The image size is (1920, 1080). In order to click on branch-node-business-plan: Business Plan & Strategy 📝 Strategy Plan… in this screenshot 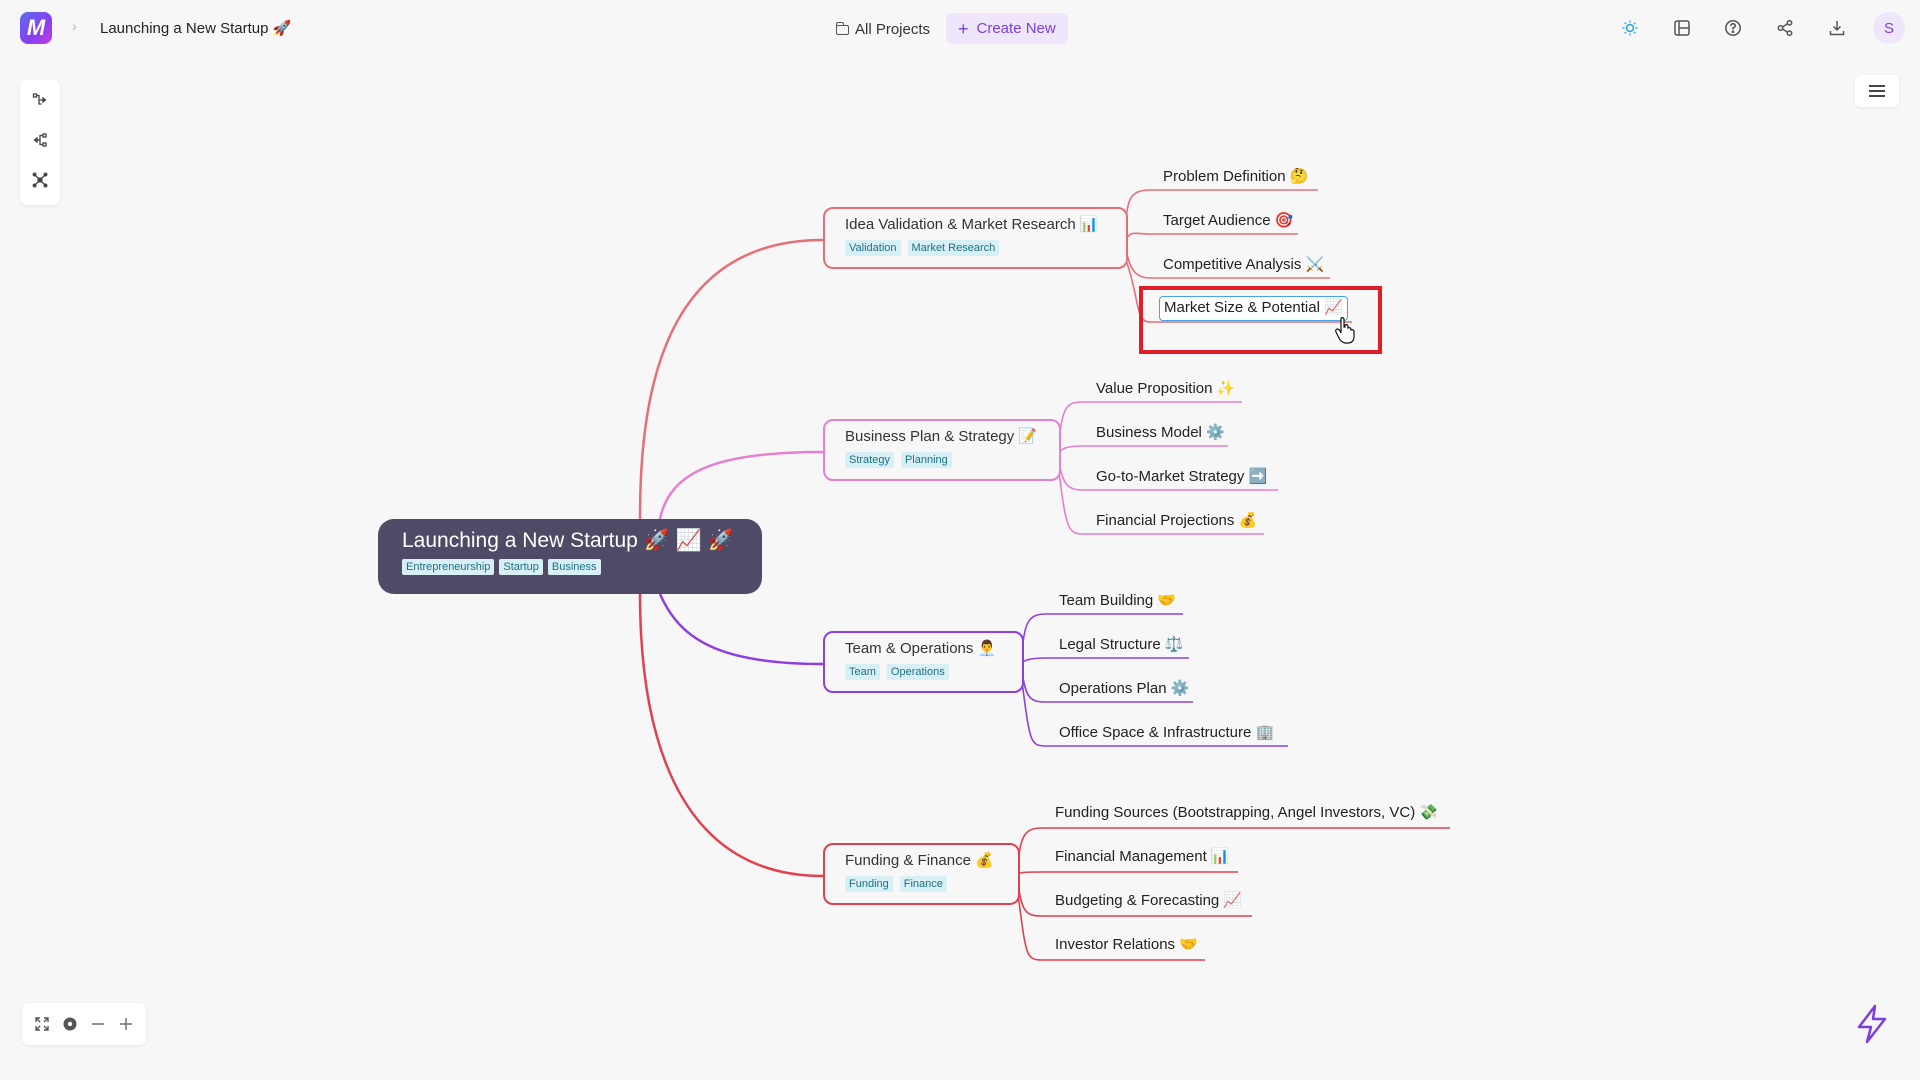, I will do `click(942, 450)`.